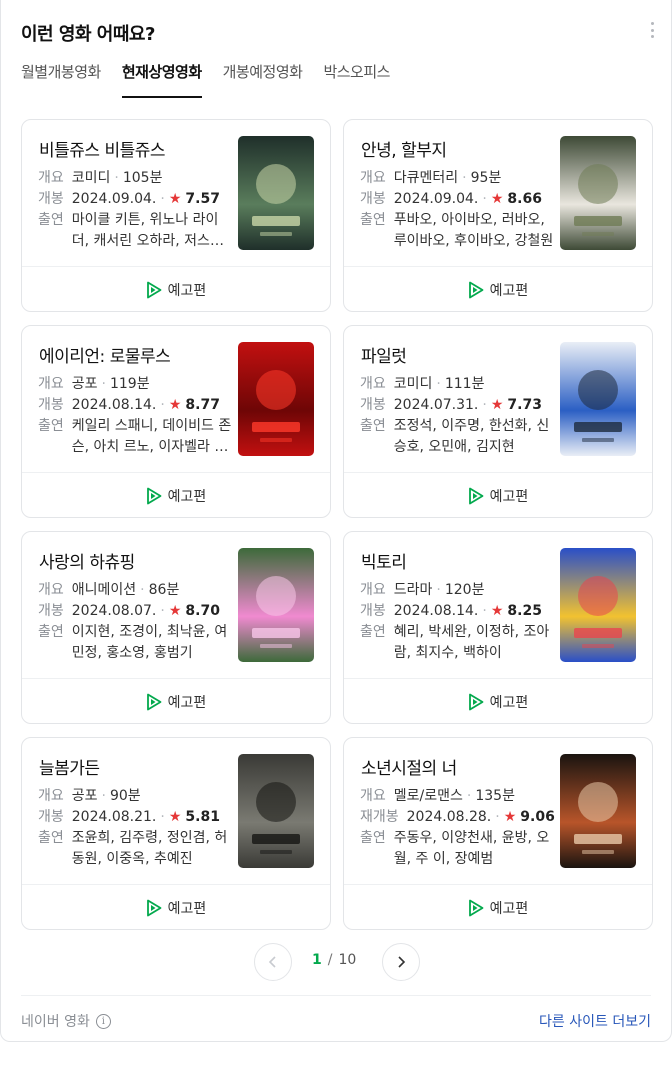 This screenshot has height=1070, width=672. What do you see at coordinates (84, 796) in the screenshot?
I see `genre-value: 공포` at bounding box center [84, 796].